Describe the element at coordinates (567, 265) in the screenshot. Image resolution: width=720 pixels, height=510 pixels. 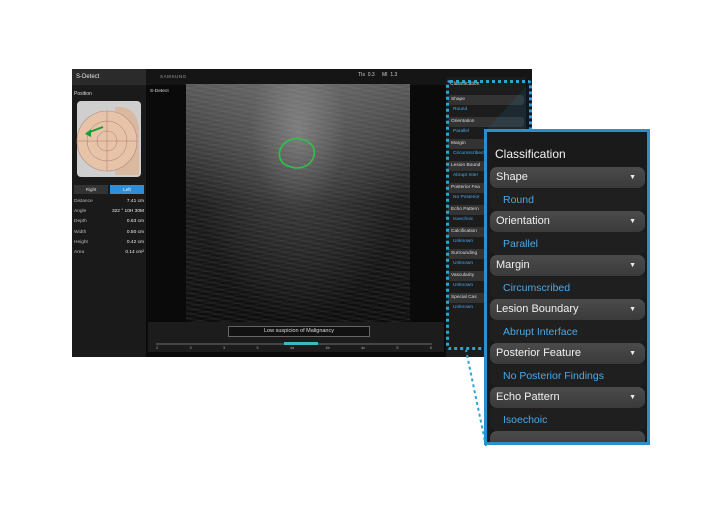
I see `margin-dropdown: Margin ▼` at that location.